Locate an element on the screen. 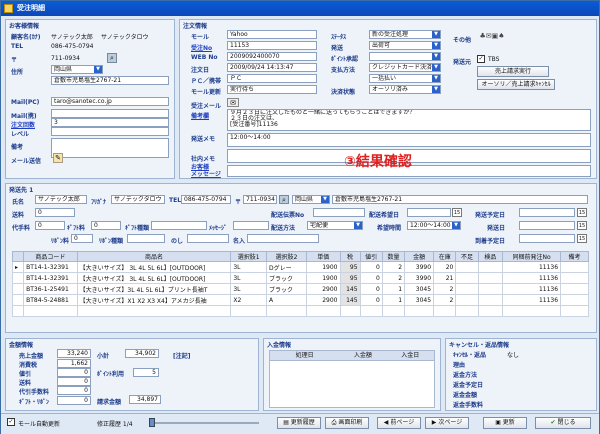 This screenshot has height=434, width=600. col-header: 不足 is located at coordinates (467, 256).